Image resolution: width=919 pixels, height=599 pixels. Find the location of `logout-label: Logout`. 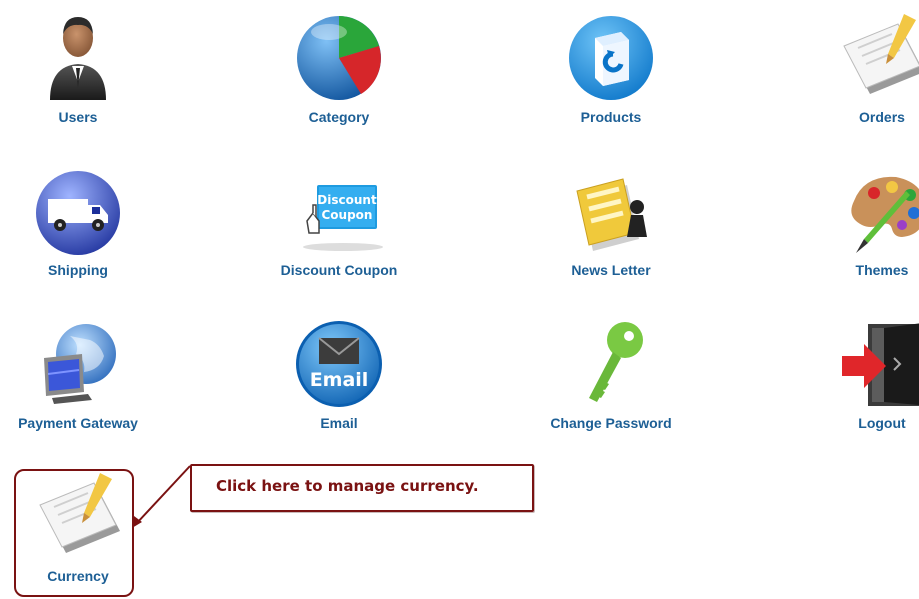

logout-label: Logout is located at coordinates (882, 423).